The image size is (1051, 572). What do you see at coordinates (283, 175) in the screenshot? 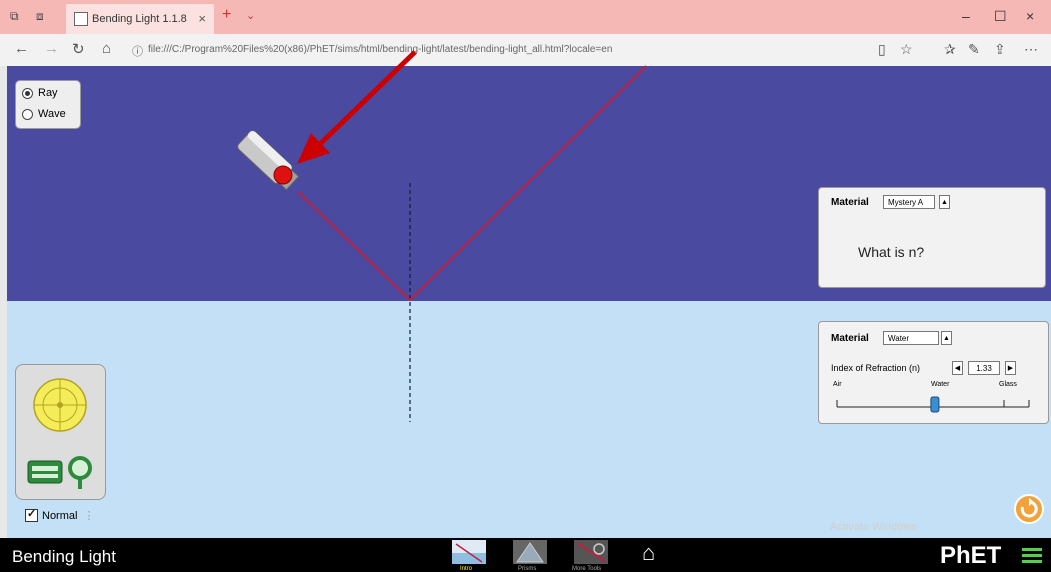
I see `laser-button` at bounding box center [283, 175].